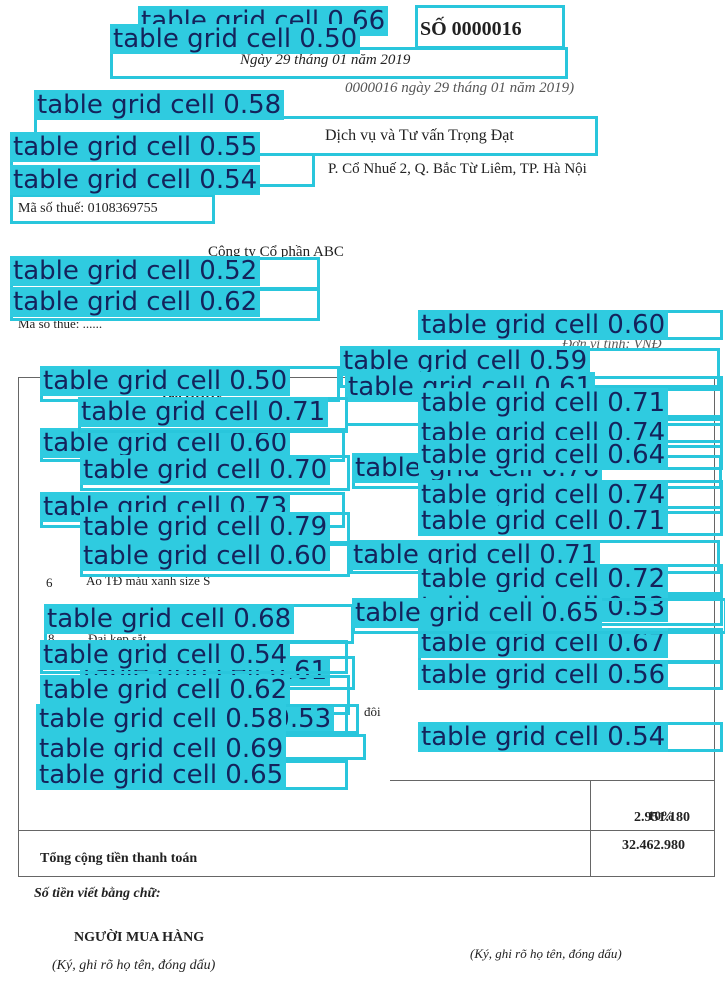 The height and width of the screenshot is (992, 725). I want to click on detection-label: table grid cell 0.56, so click(543, 675).